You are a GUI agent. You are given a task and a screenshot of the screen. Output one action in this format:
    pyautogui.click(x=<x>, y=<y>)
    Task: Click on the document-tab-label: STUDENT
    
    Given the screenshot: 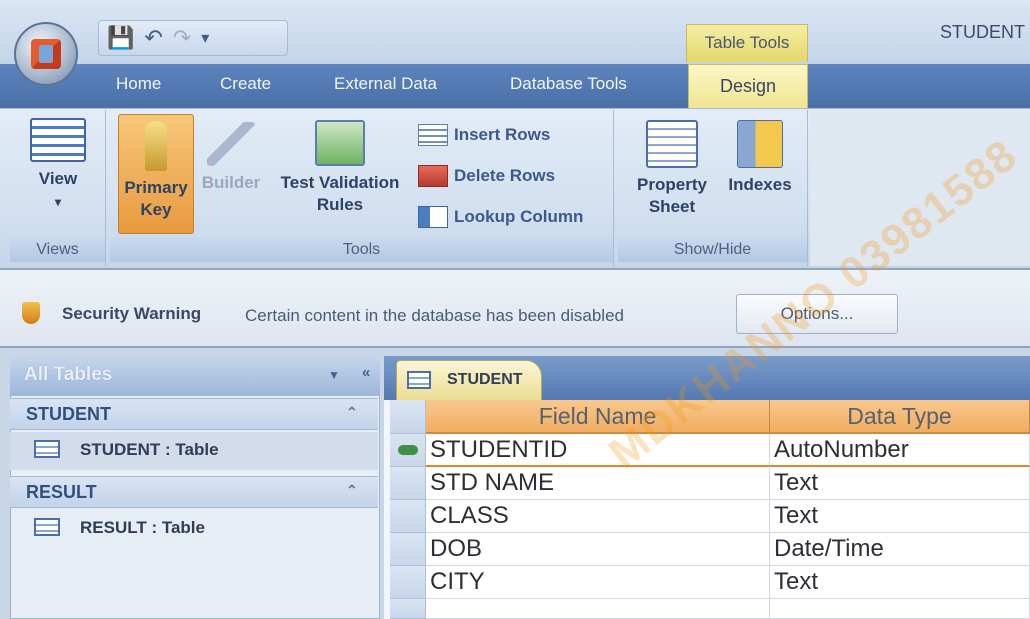 What is the action you would take?
    pyautogui.click(x=485, y=379)
    